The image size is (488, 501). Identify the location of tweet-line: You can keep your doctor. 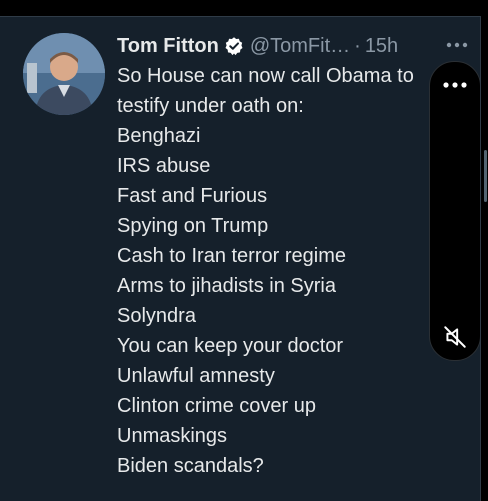
(230, 346).